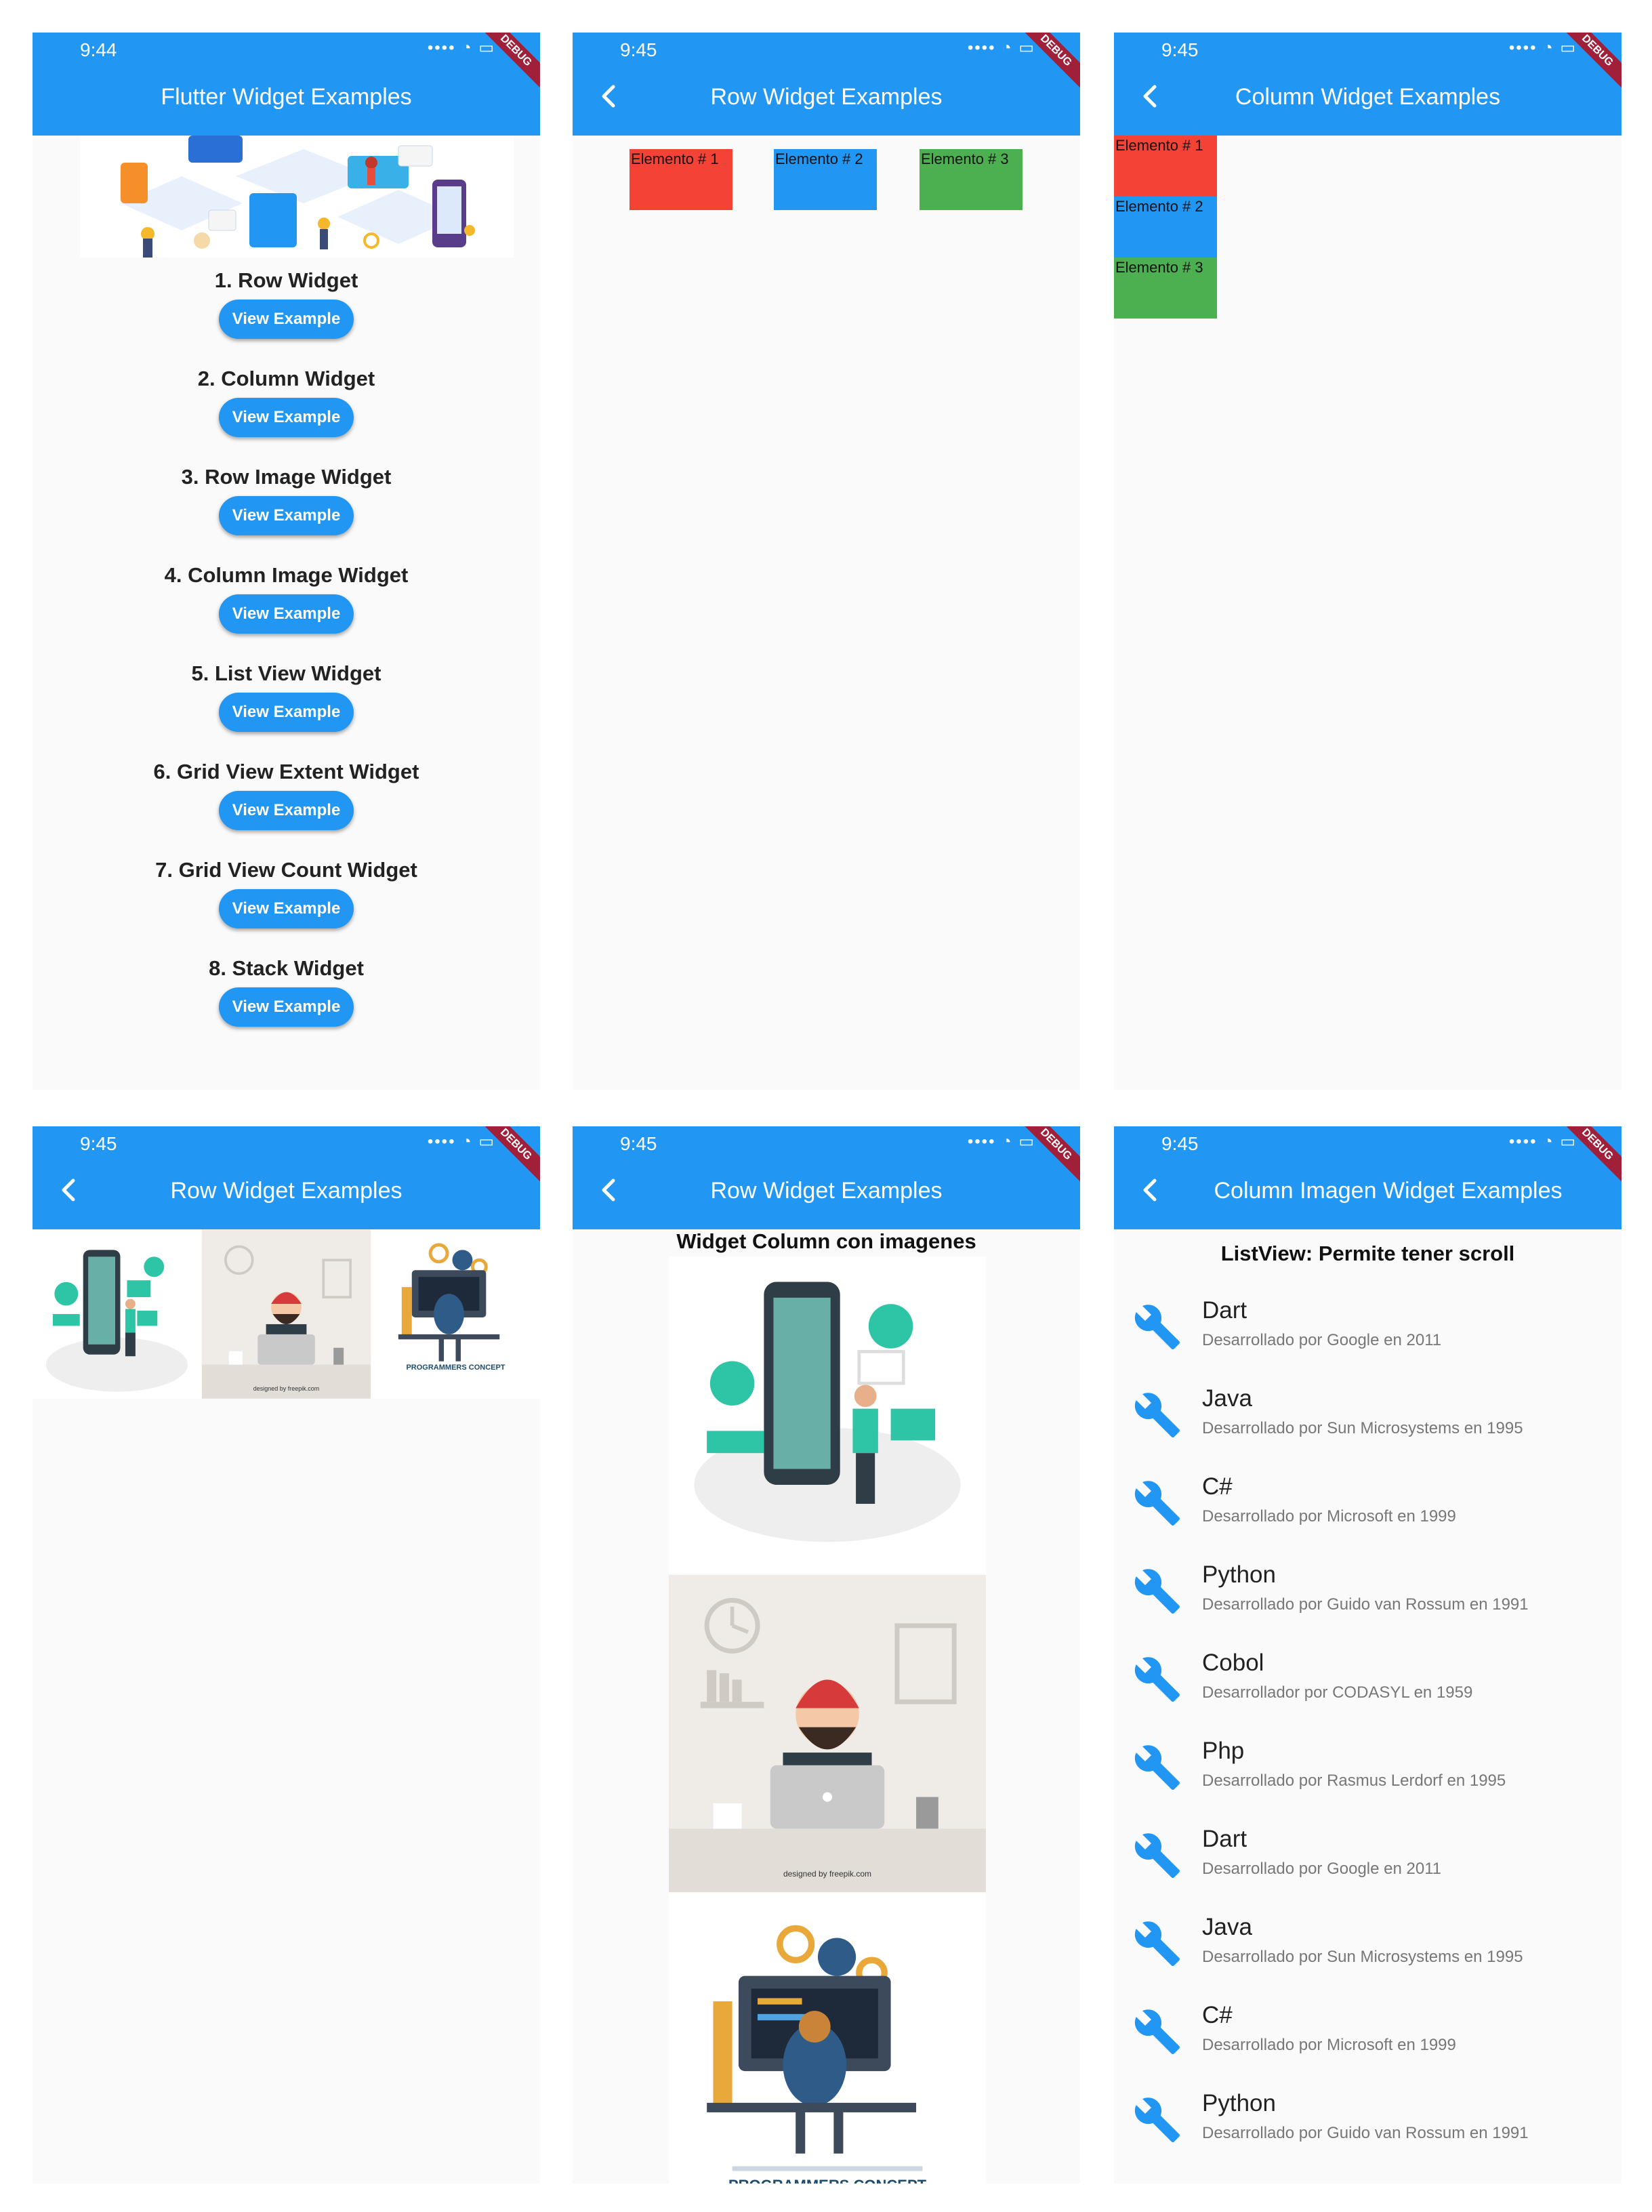 The image size is (1652, 2212). What do you see at coordinates (297, 197) in the screenshot?
I see `hero-illustration` at bounding box center [297, 197].